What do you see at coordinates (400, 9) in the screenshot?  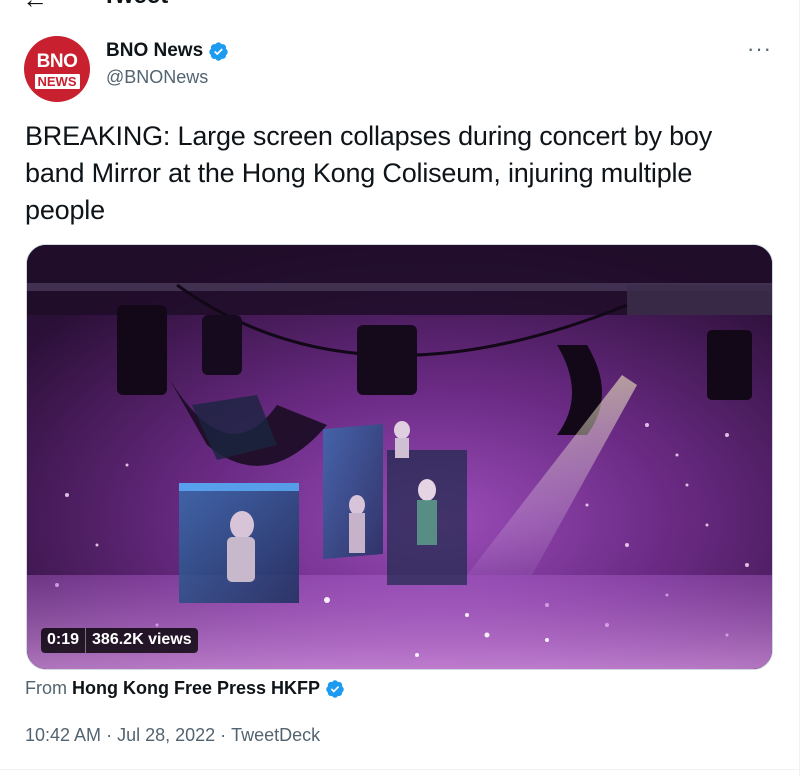 I see `top-header: ← Tweet` at bounding box center [400, 9].